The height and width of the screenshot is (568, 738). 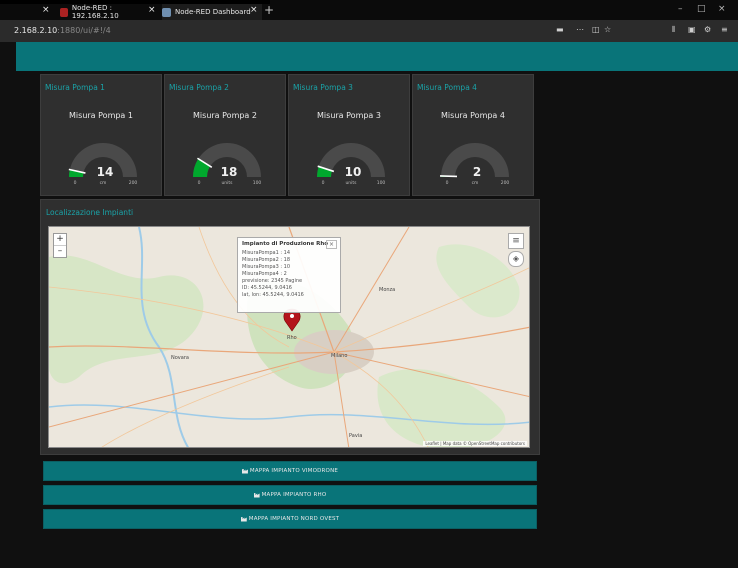 I want to click on button-label: MAPPA IMPIANTO NORD OVEST, so click(x=294, y=519).